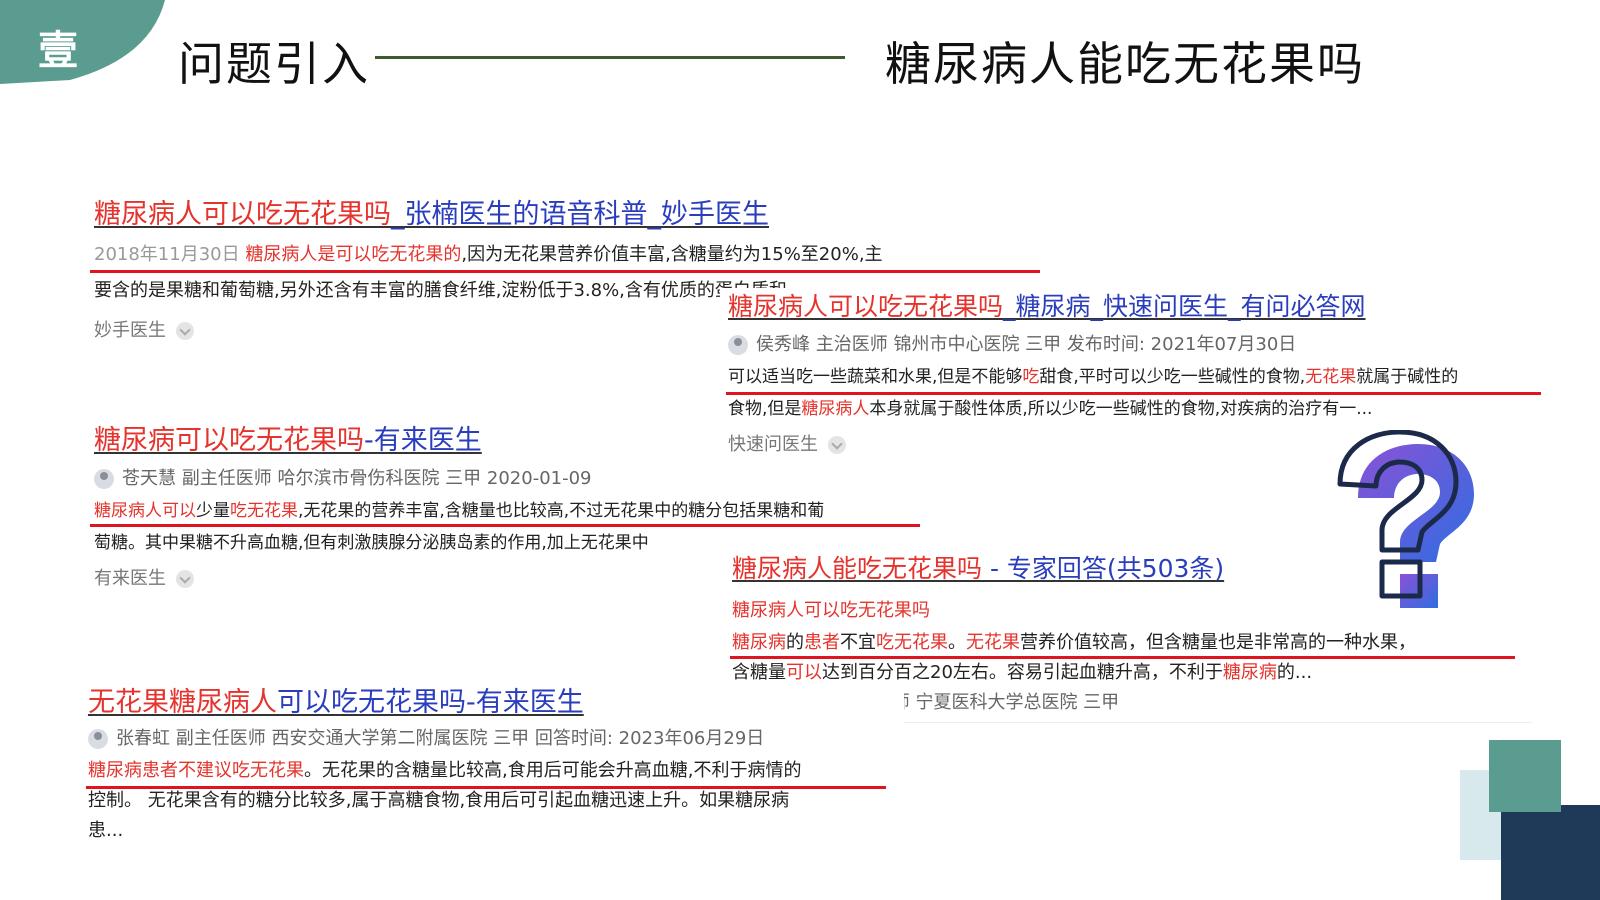  Describe the element at coordinates (1074, 642) in the screenshot. I see `result-snippet-line1: 糖尿病的患者不宜吃无花果。无花果营养价值较高，但含糖量也是非常高的一种水果，` at that location.